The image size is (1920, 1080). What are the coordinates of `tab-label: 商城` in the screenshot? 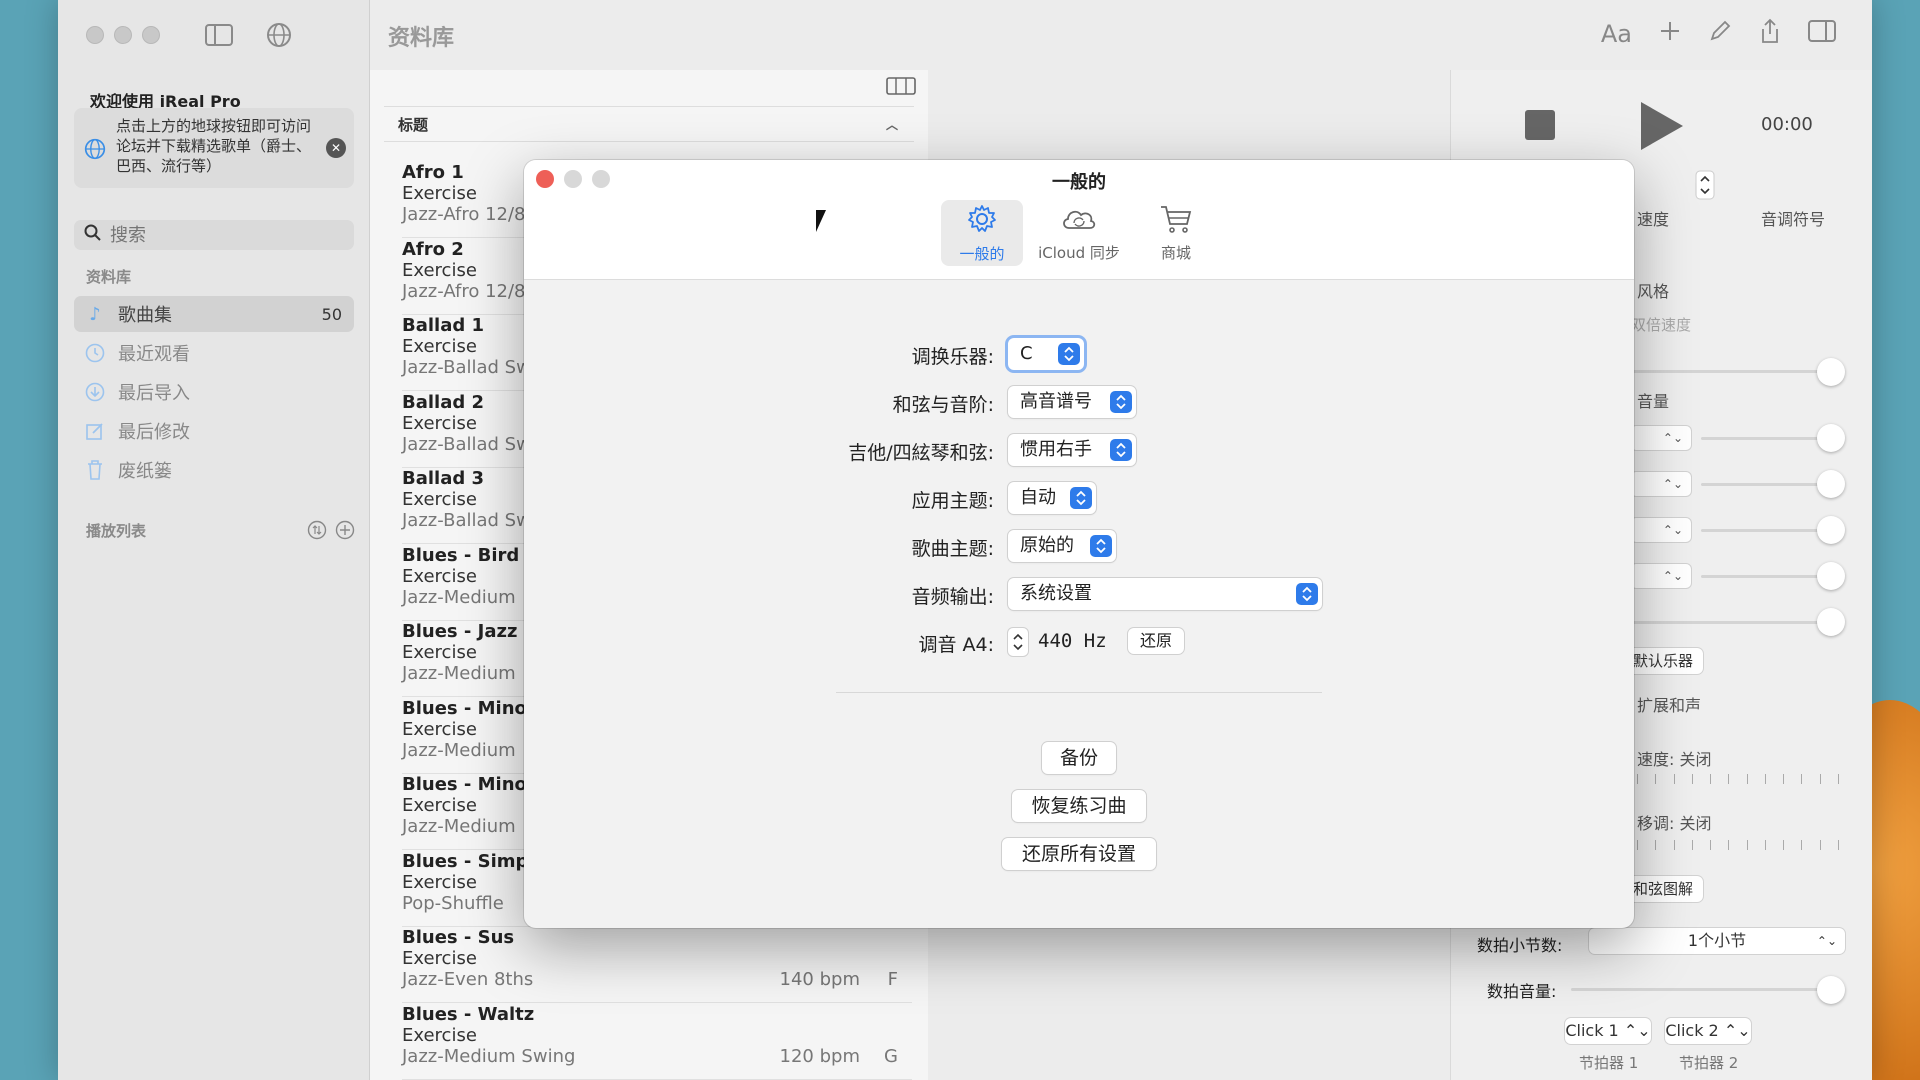 It's located at (1175, 252).